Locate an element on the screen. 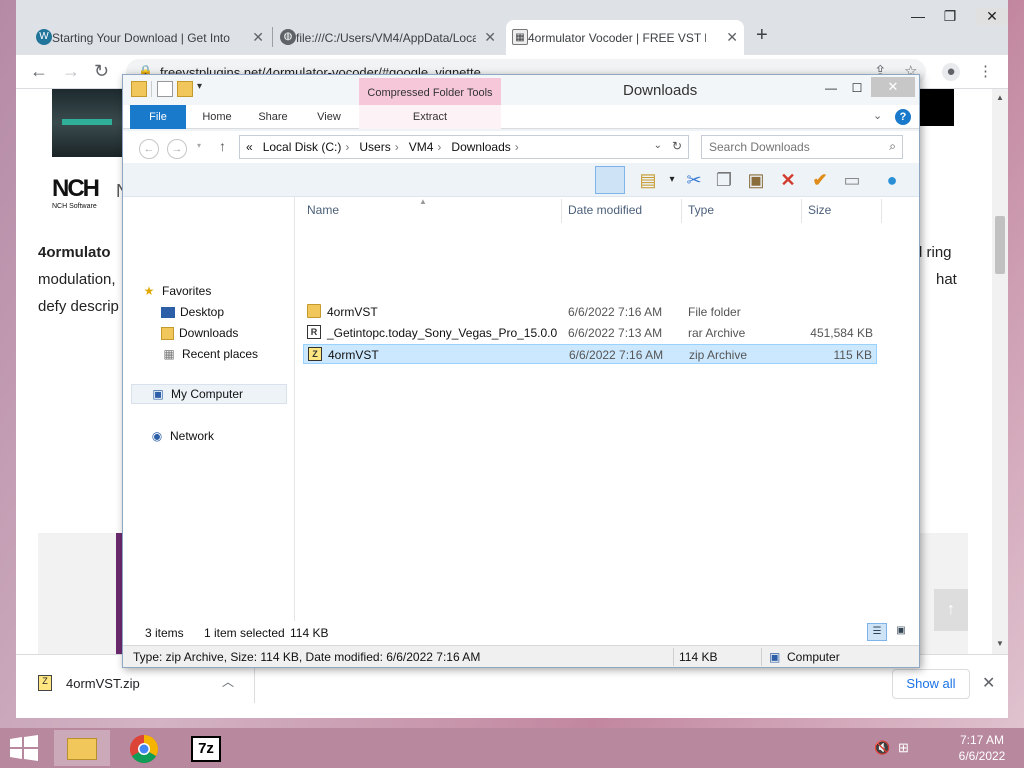 The image size is (1024, 768). refresh-icon: ↻ is located at coordinates (677, 146).